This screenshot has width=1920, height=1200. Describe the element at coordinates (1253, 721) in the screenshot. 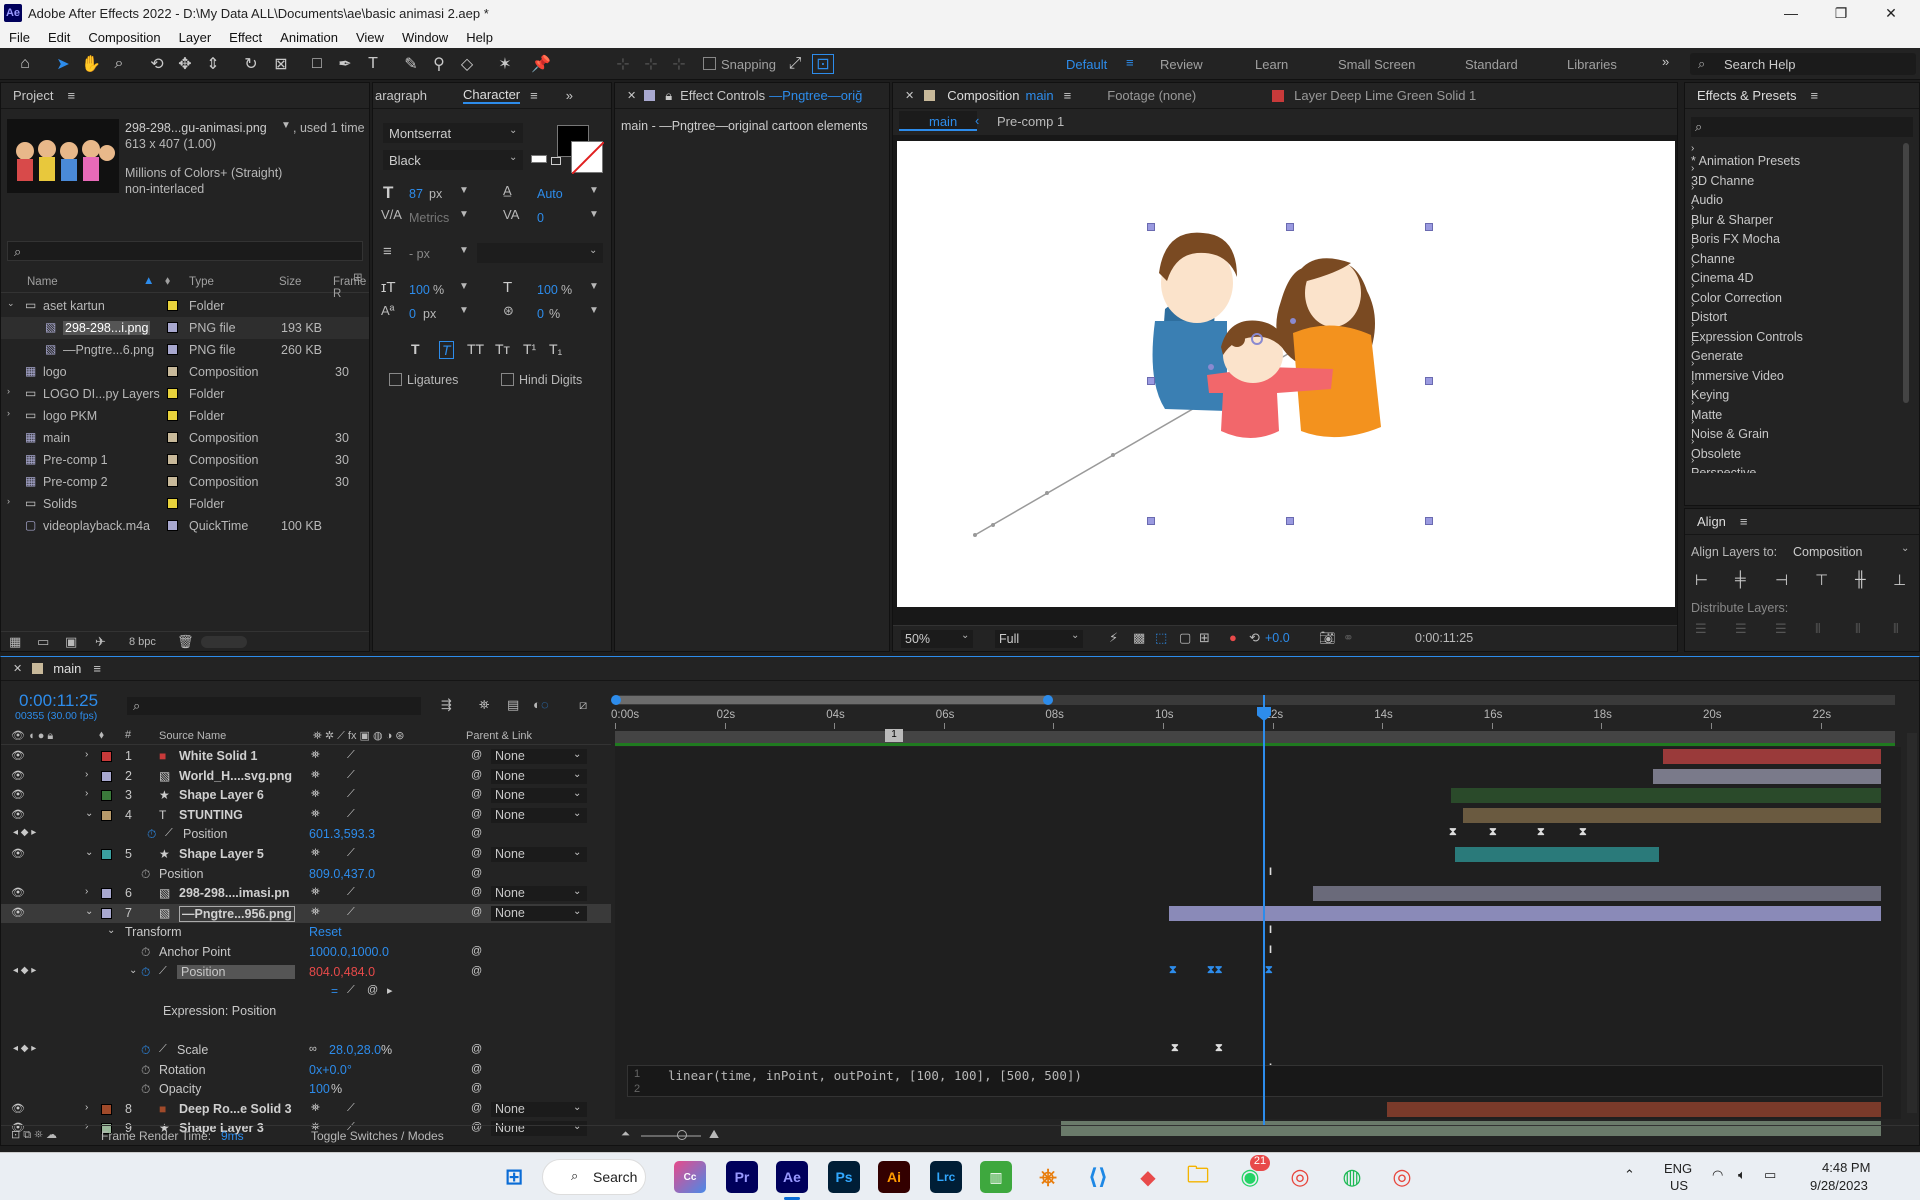

I see `time-ruler: 0:00s 02s 04s 06s 08s 10s 12s 14s 16s 18s 20s 22s 1` at that location.